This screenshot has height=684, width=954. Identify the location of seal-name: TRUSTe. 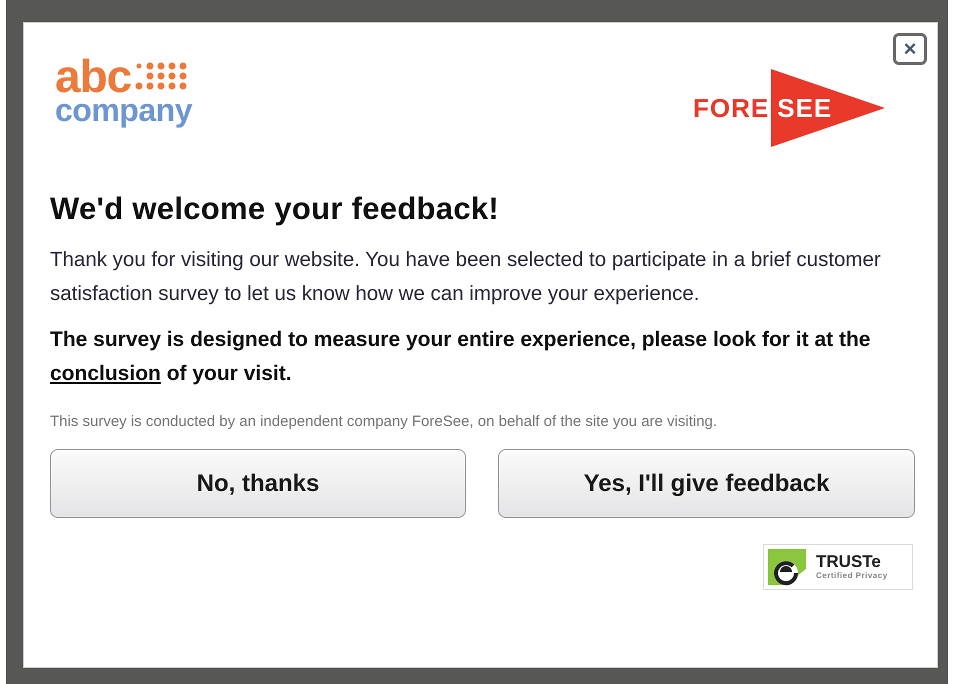
(849, 562).